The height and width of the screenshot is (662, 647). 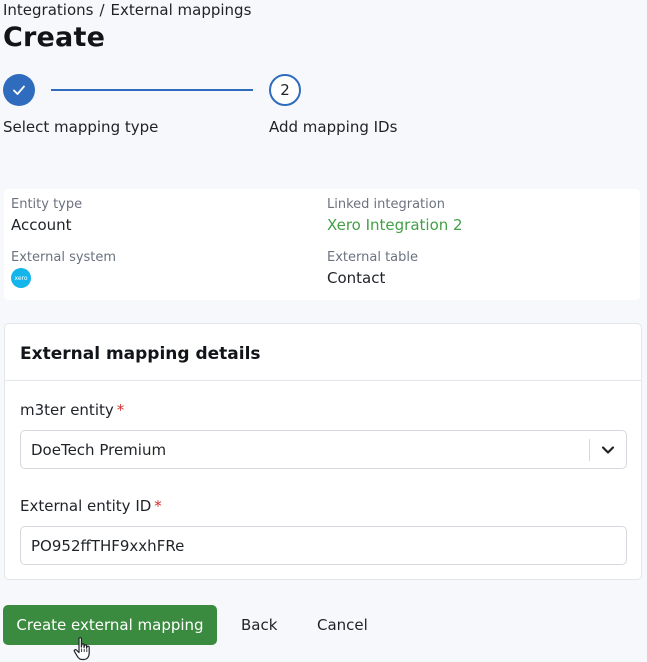 What do you see at coordinates (80, 127) in the screenshot?
I see `step-1-label: Select mapping type` at bounding box center [80, 127].